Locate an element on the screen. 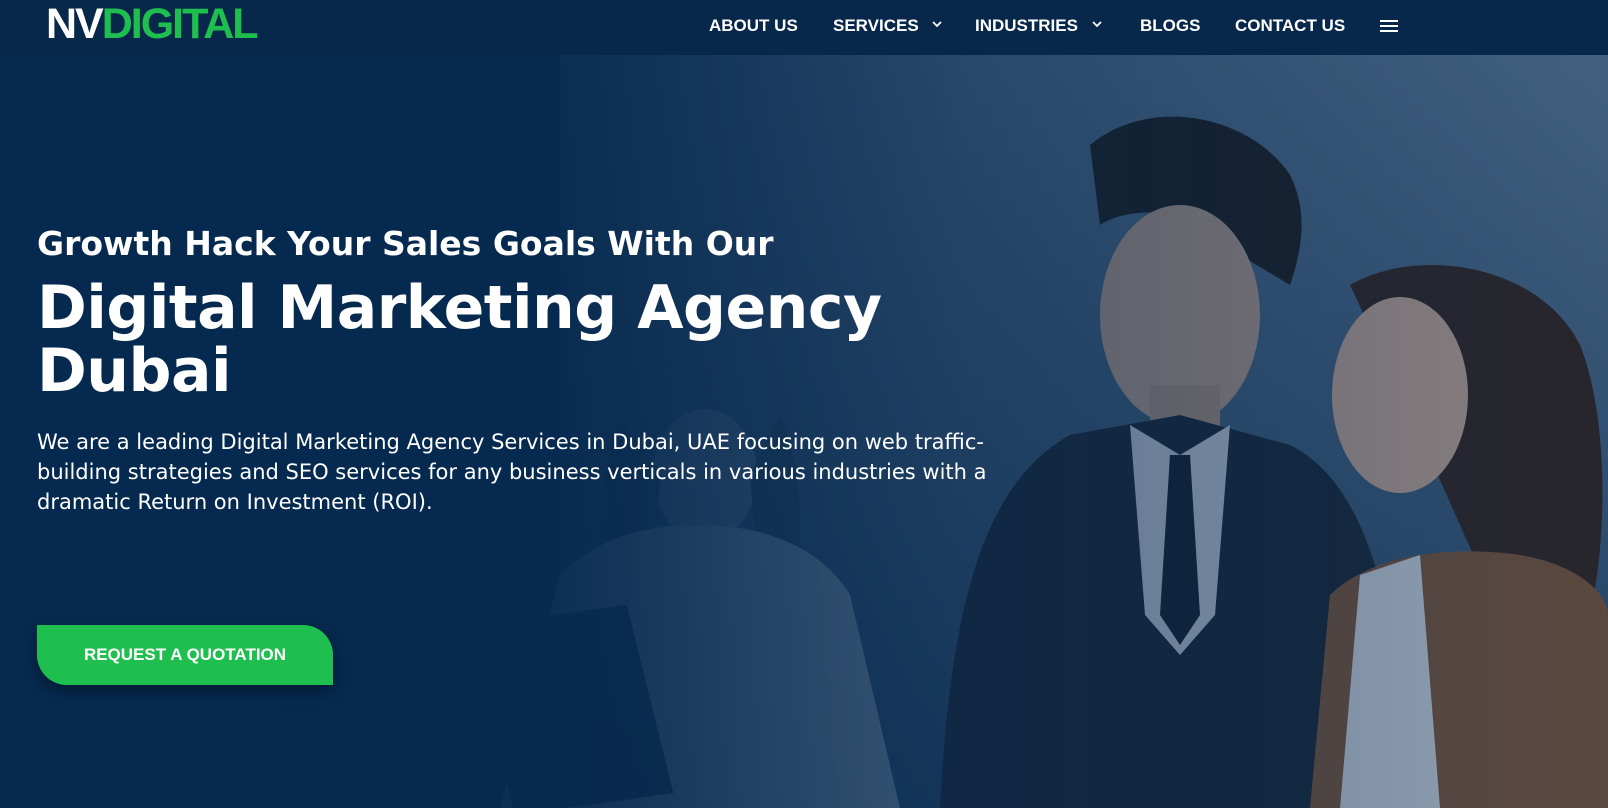 This screenshot has width=1608, height=808. nav-blogs: BLOGS is located at coordinates (1170, 26).